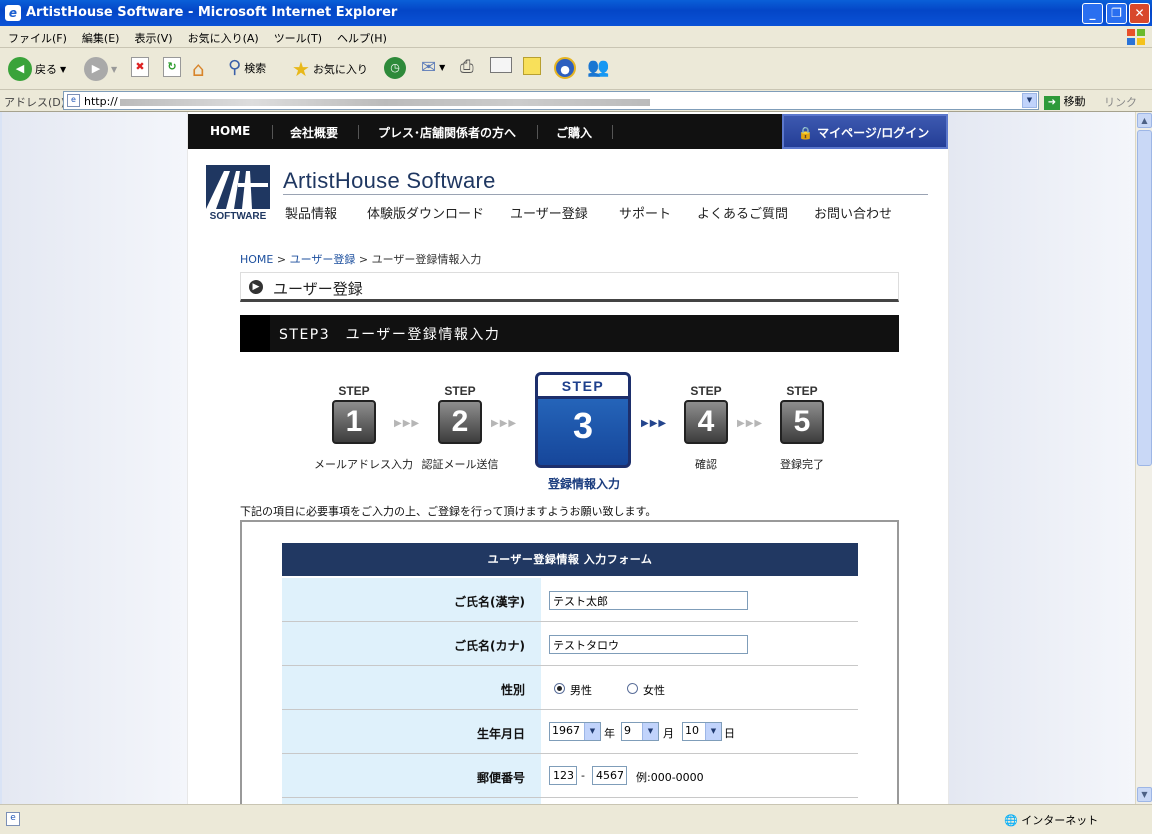  Describe the element at coordinates (13, 13) in the screenshot. I see `ie-icon: e` at that location.